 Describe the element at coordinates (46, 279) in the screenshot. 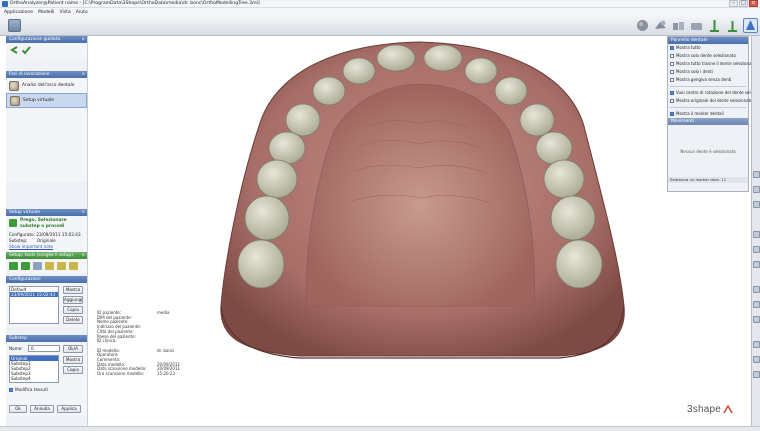

I see `config-panel-header: Configurazioni` at that location.